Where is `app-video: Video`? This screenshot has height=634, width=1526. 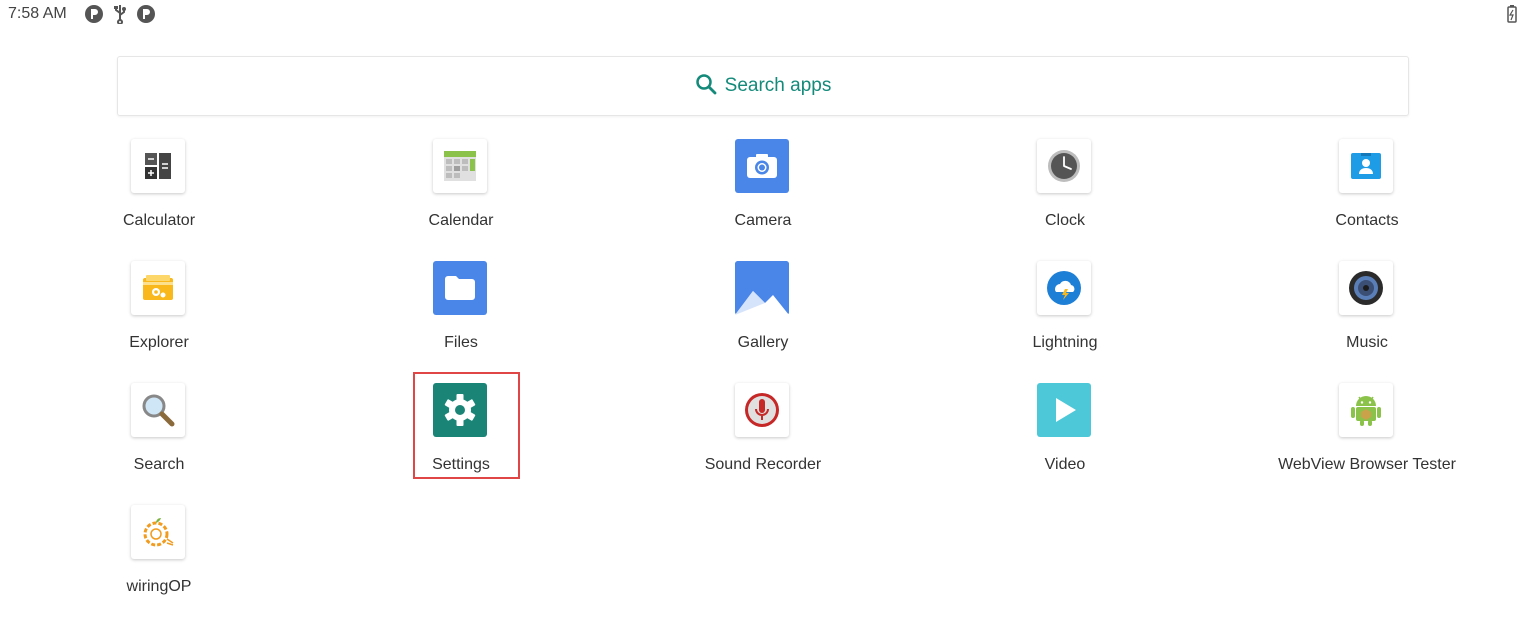 app-video: Video is located at coordinates (1065, 438).